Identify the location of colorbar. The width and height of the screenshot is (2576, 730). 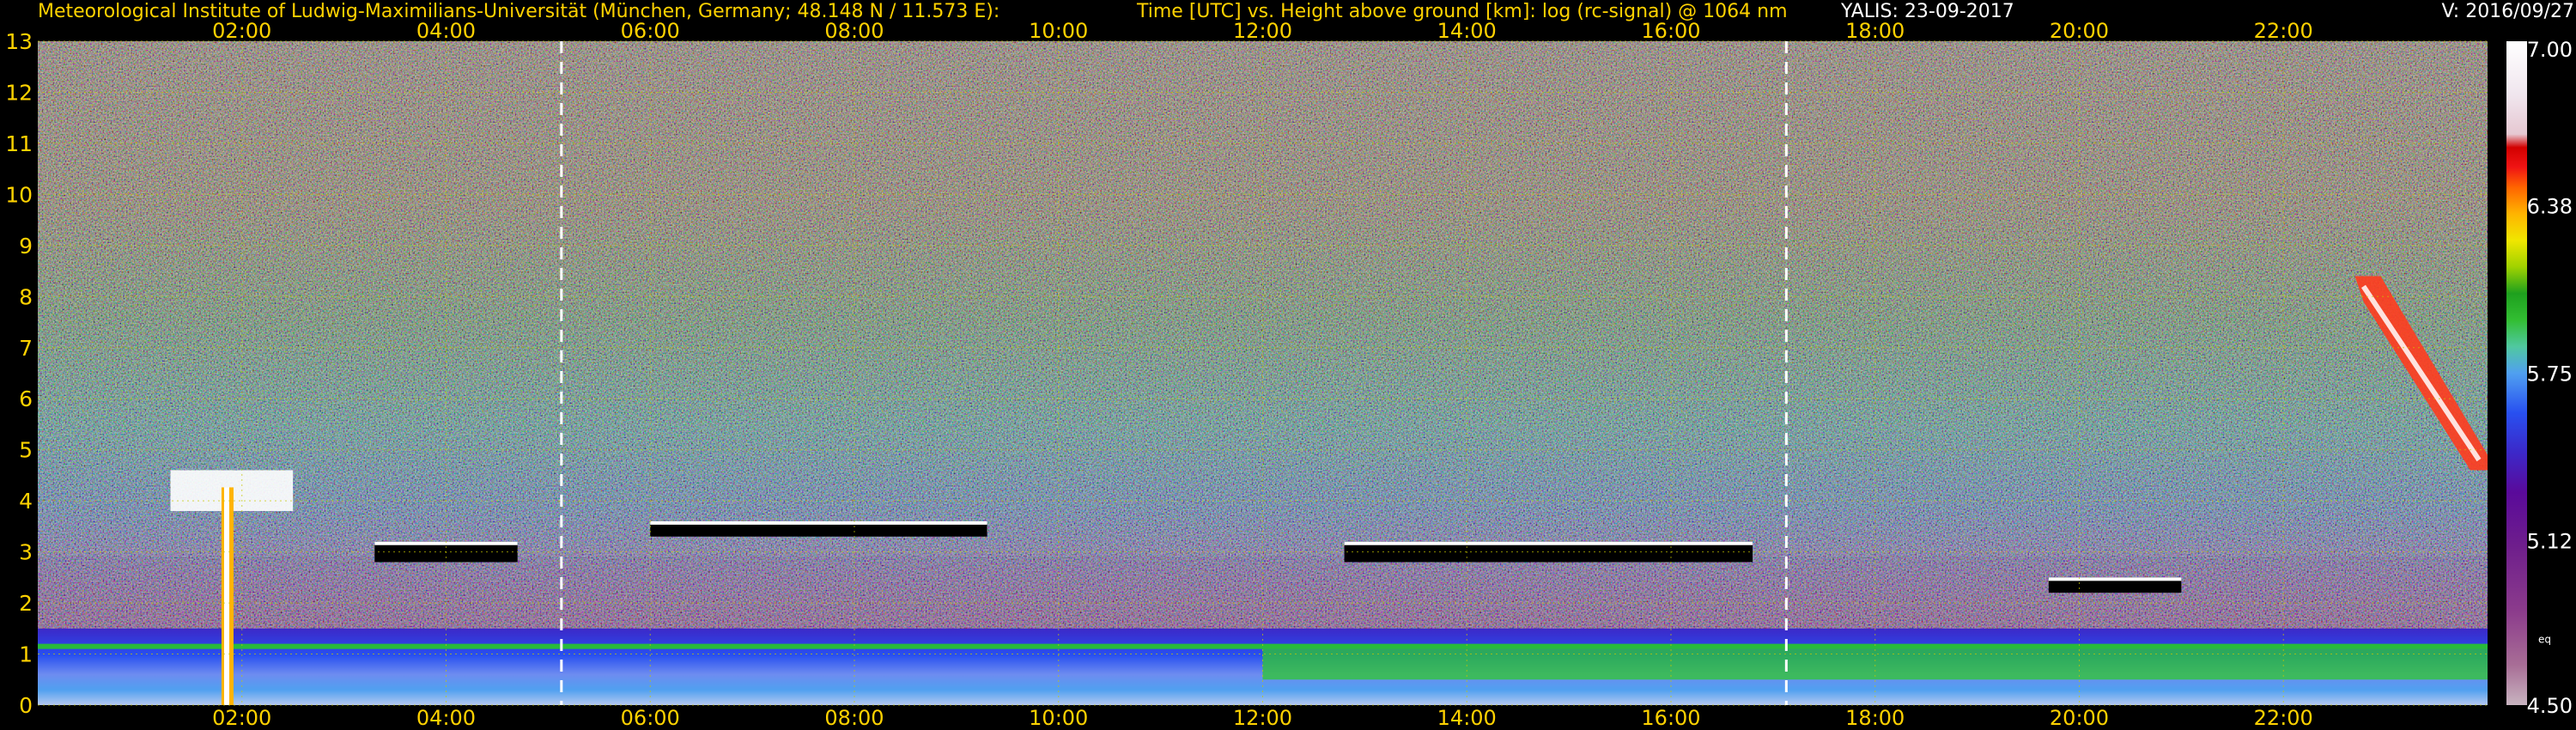
(2516, 373).